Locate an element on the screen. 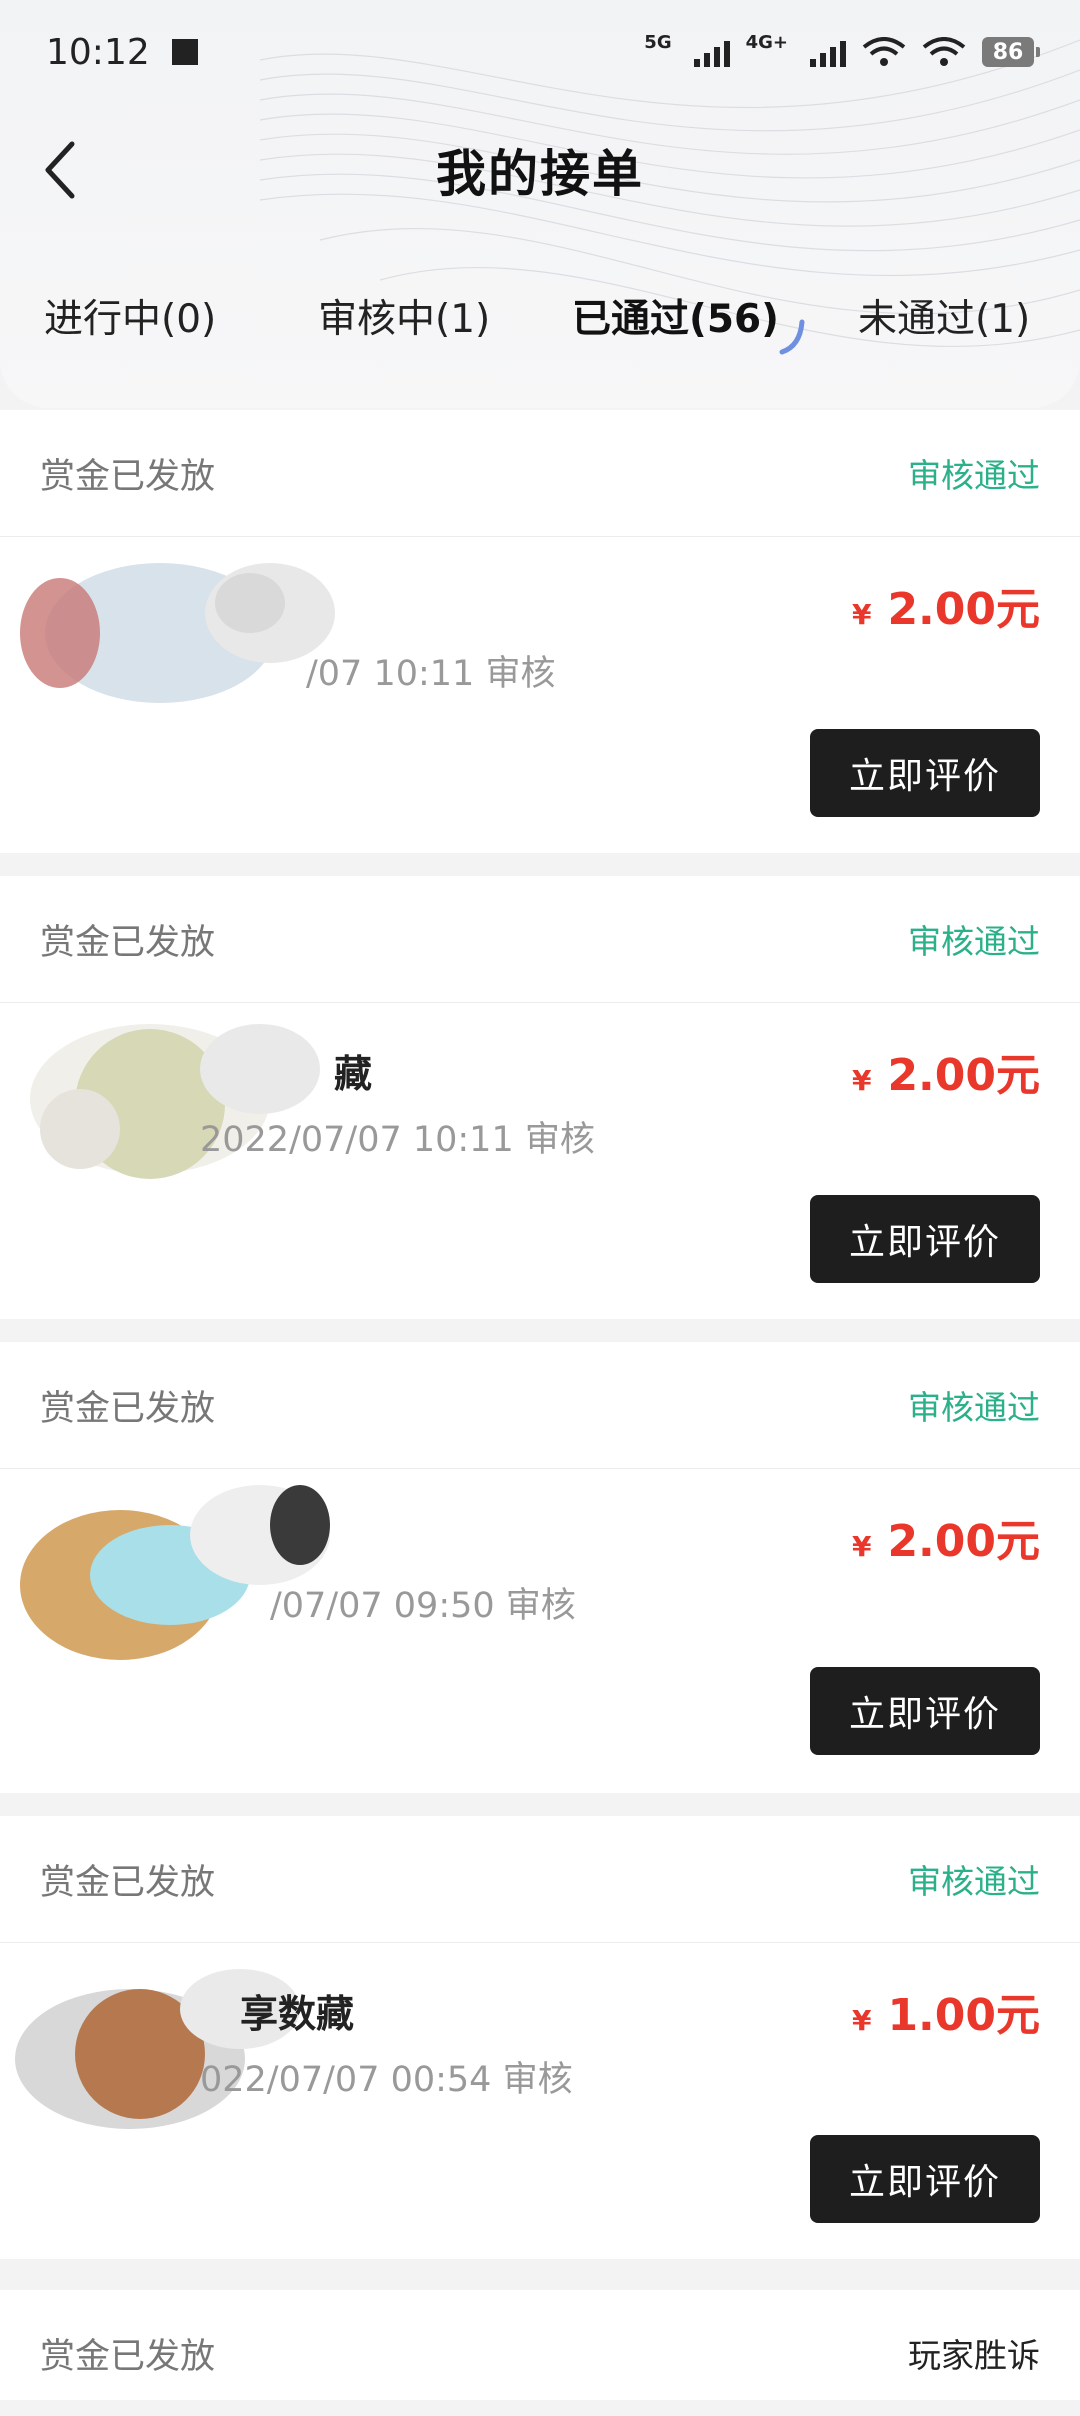 Image resolution: width=1080 pixels, height=2416 pixels. item-name: 享数藏 is located at coordinates (297, 2014).